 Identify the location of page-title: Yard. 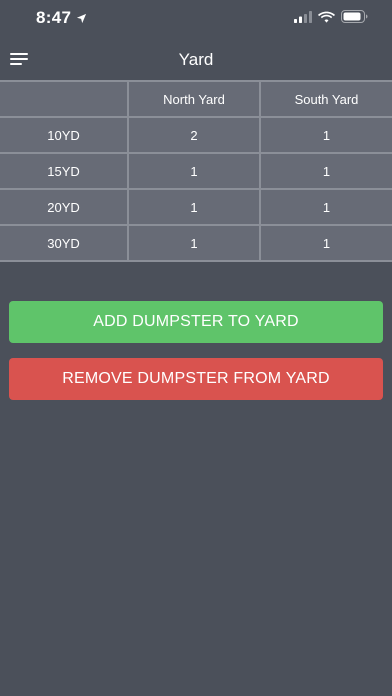
(196, 59).